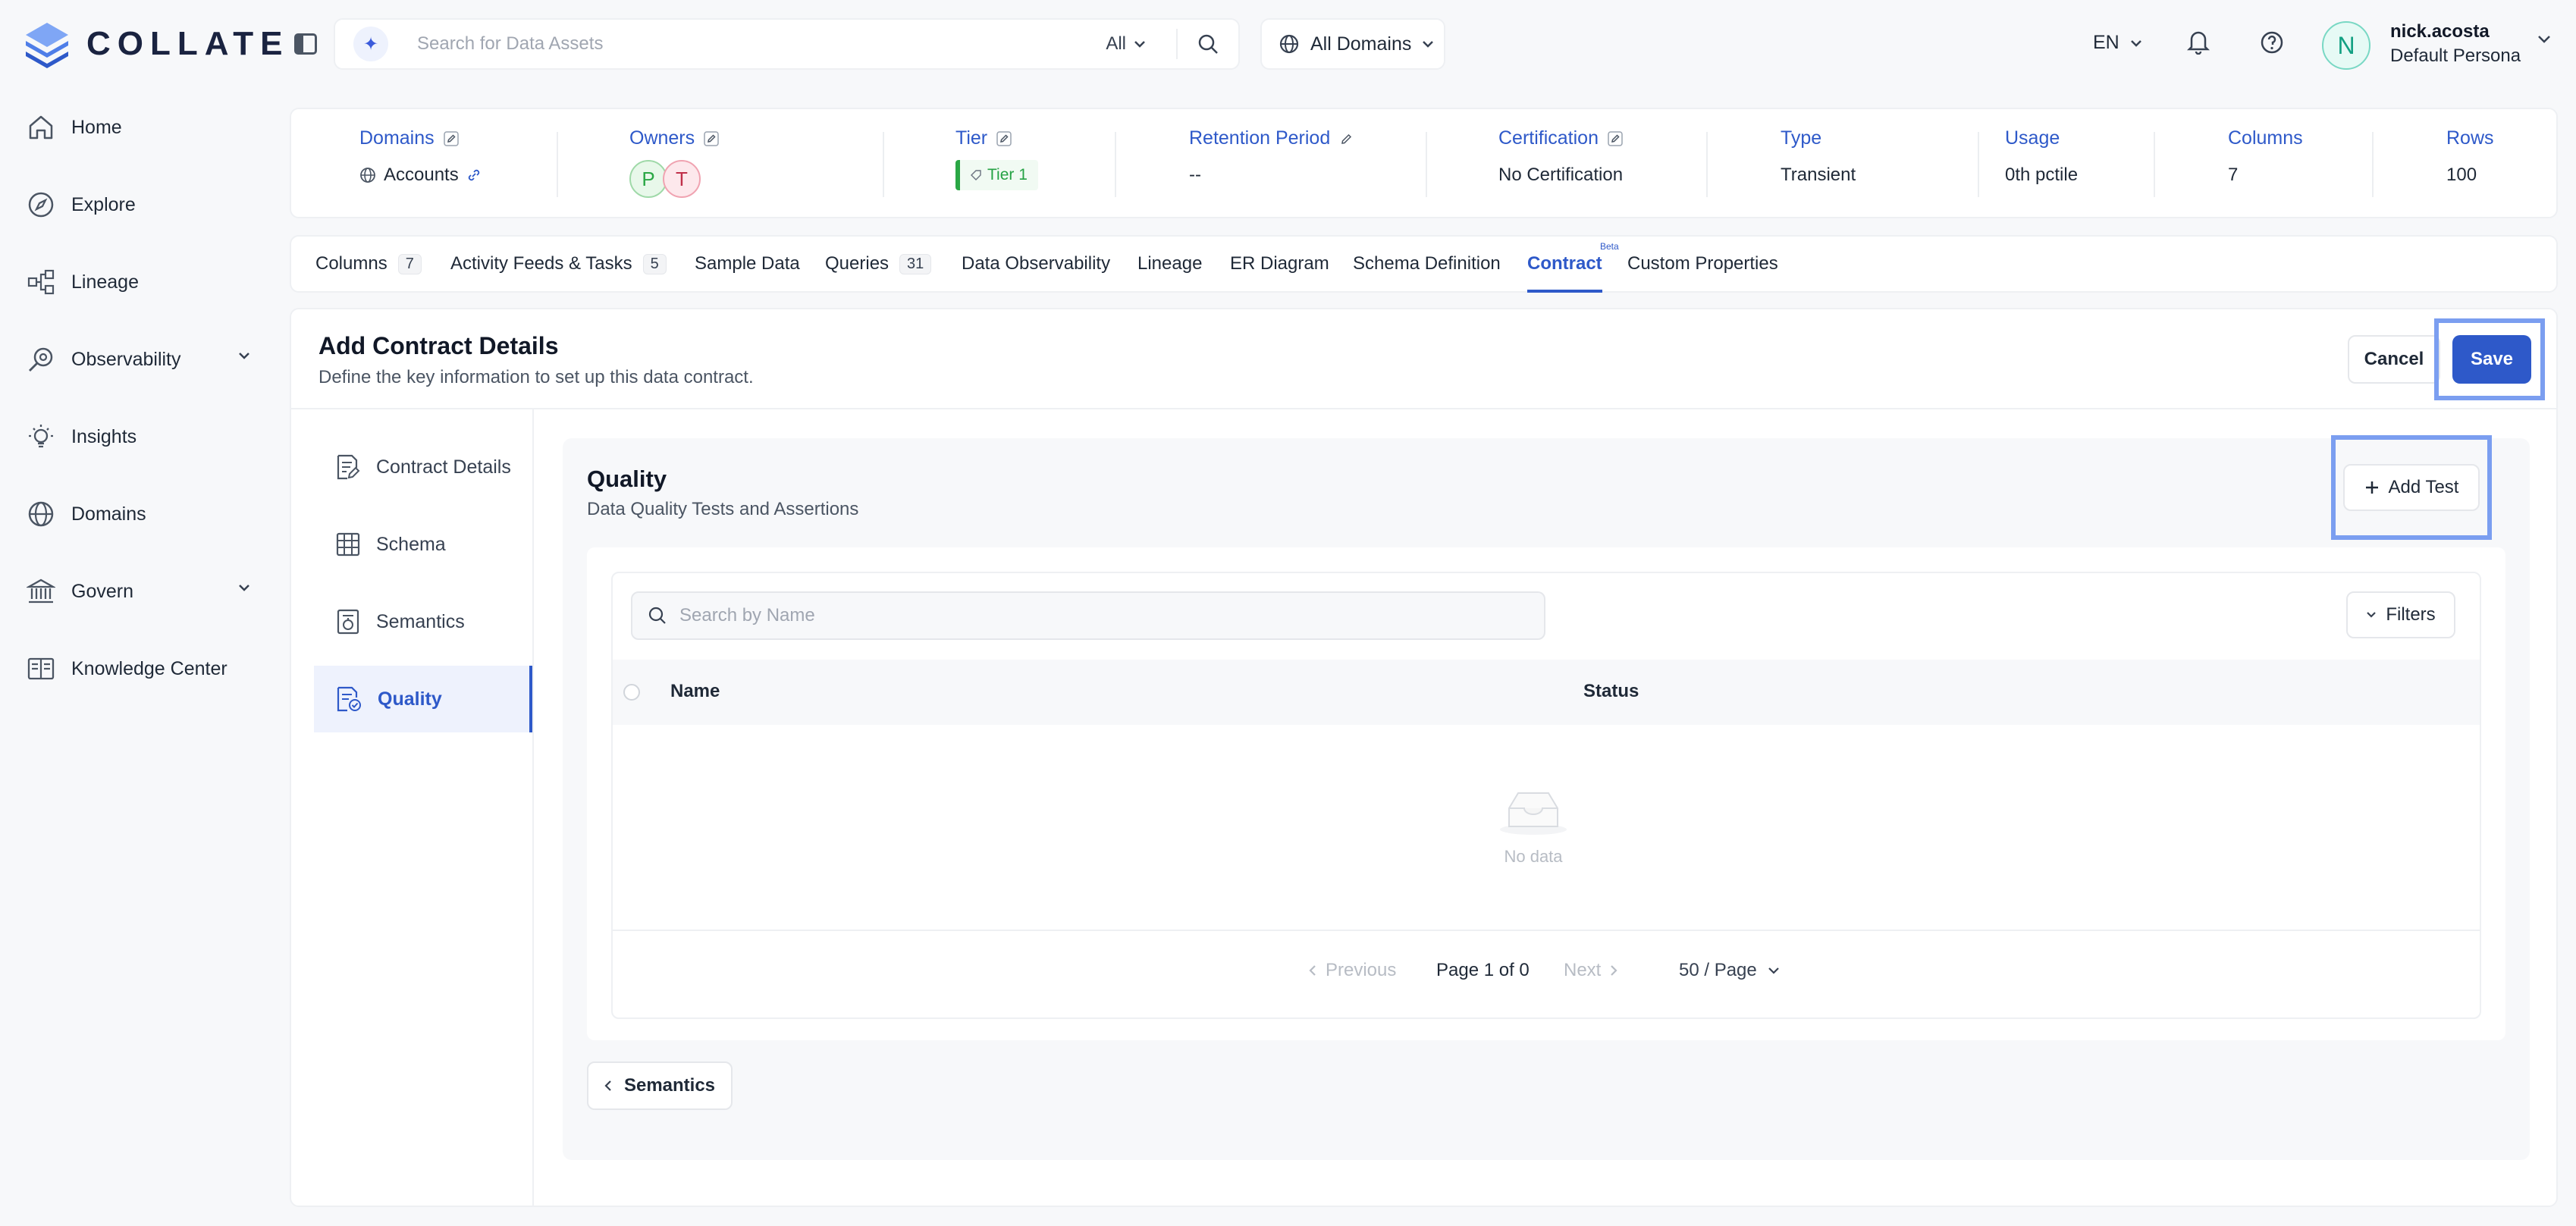  What do you see at coordinates (104, 436) in the screenshot?
I see `nav-item-label: Insights` at bounding box center [104, 436].